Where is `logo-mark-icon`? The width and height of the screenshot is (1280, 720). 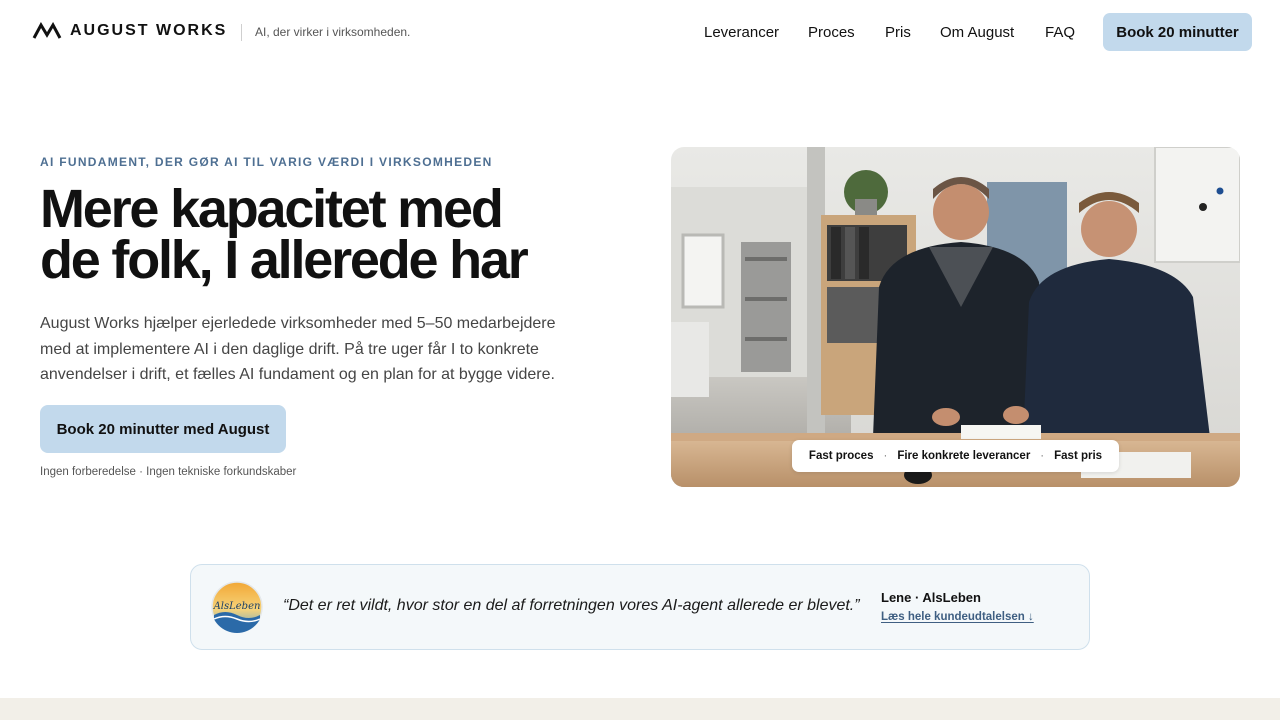
logo-mark-icon is located at coordinates (47, 30).